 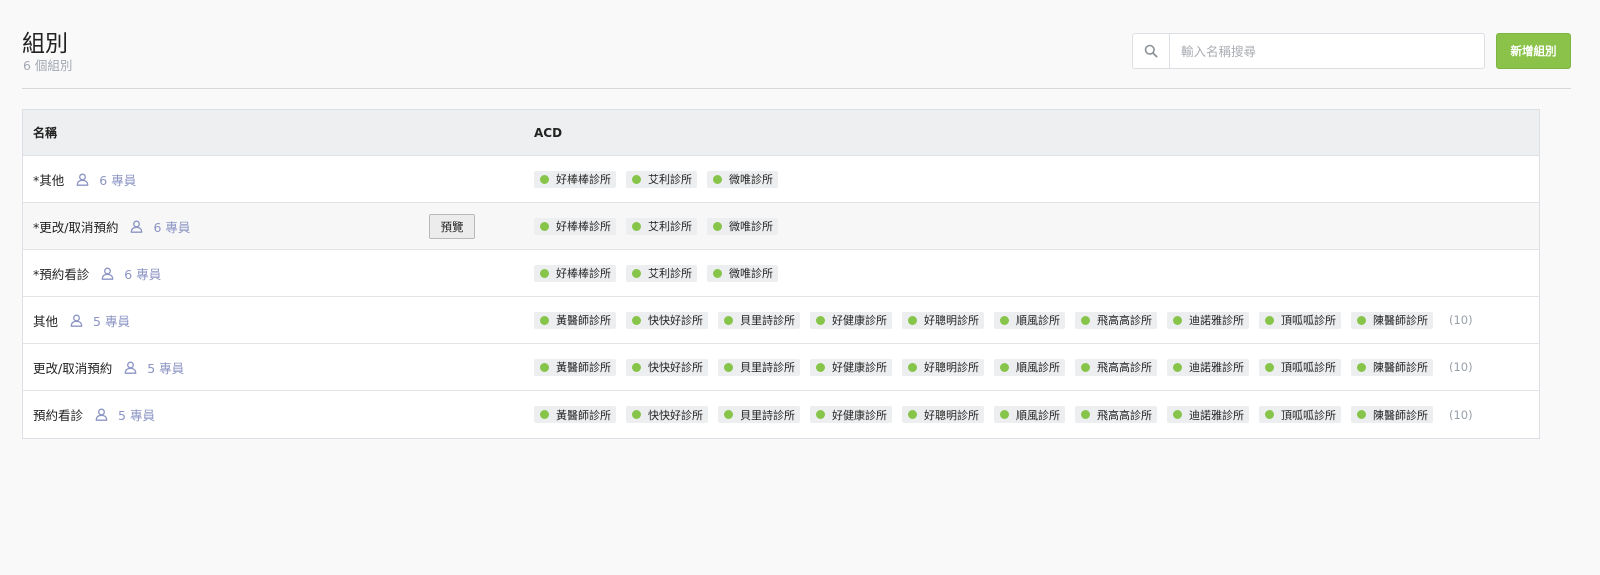 I want to click on preview-button: 預覽, so click(x=452, y=226).